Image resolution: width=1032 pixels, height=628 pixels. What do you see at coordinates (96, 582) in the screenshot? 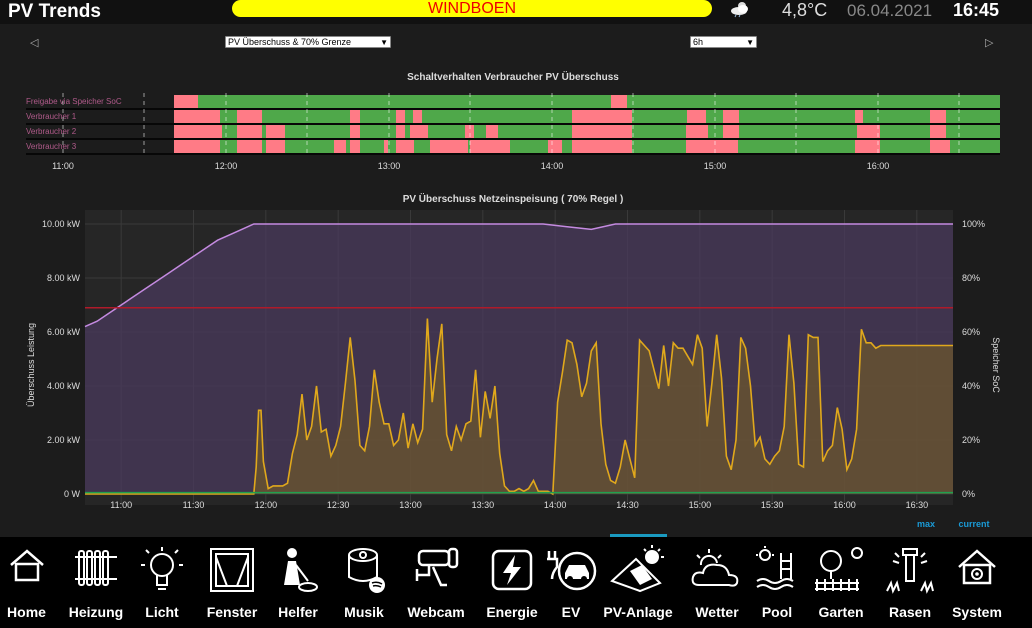
I see `nav-heizung: Heizung` at bounding box center [96, 582].